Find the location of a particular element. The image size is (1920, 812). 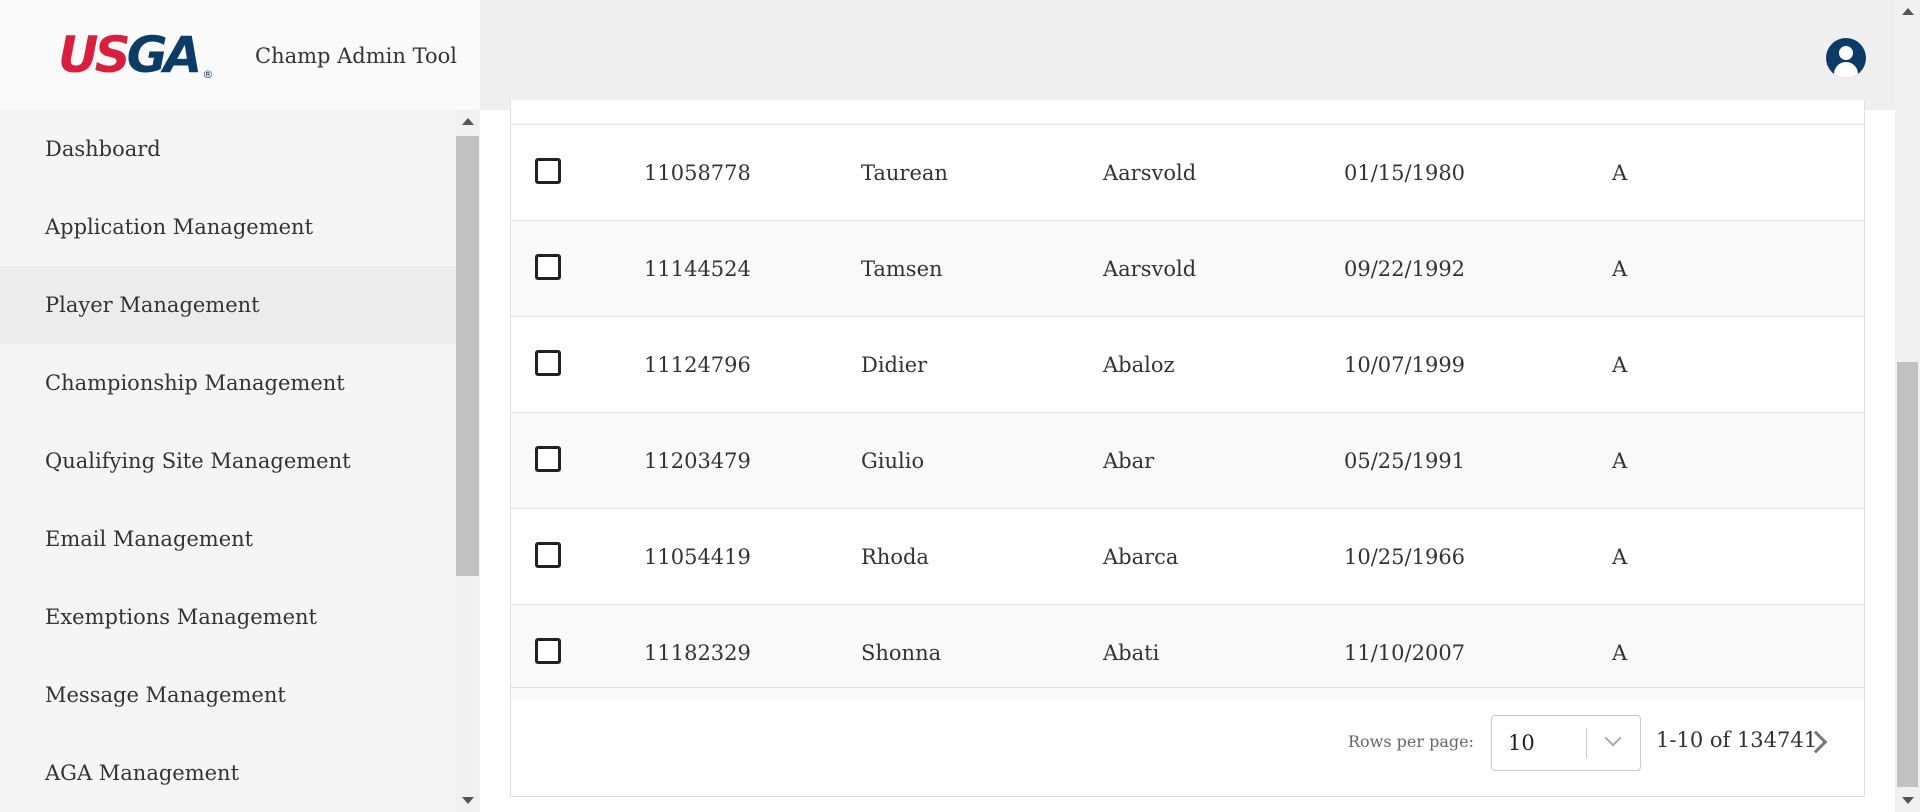

cell-first-name: Rhoda is located at coordinates (895, 557).